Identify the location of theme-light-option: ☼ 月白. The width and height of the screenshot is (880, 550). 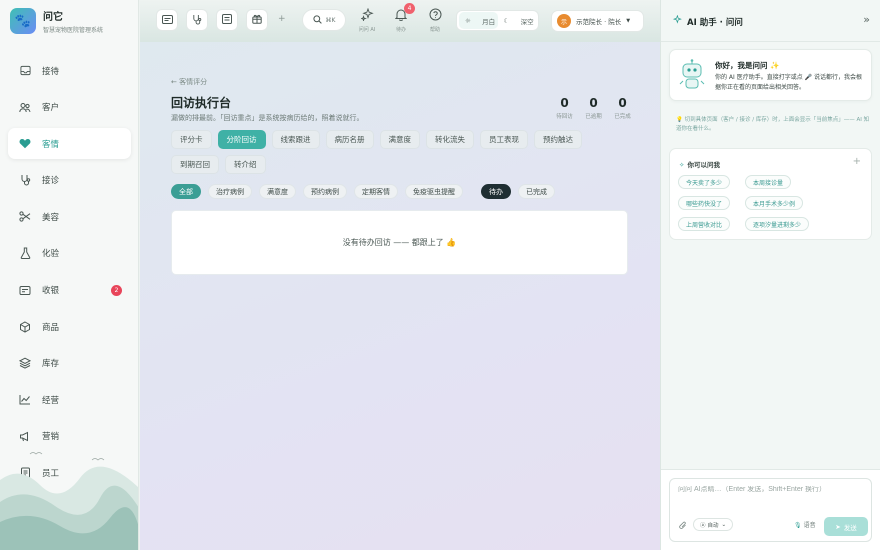
(478, 20).